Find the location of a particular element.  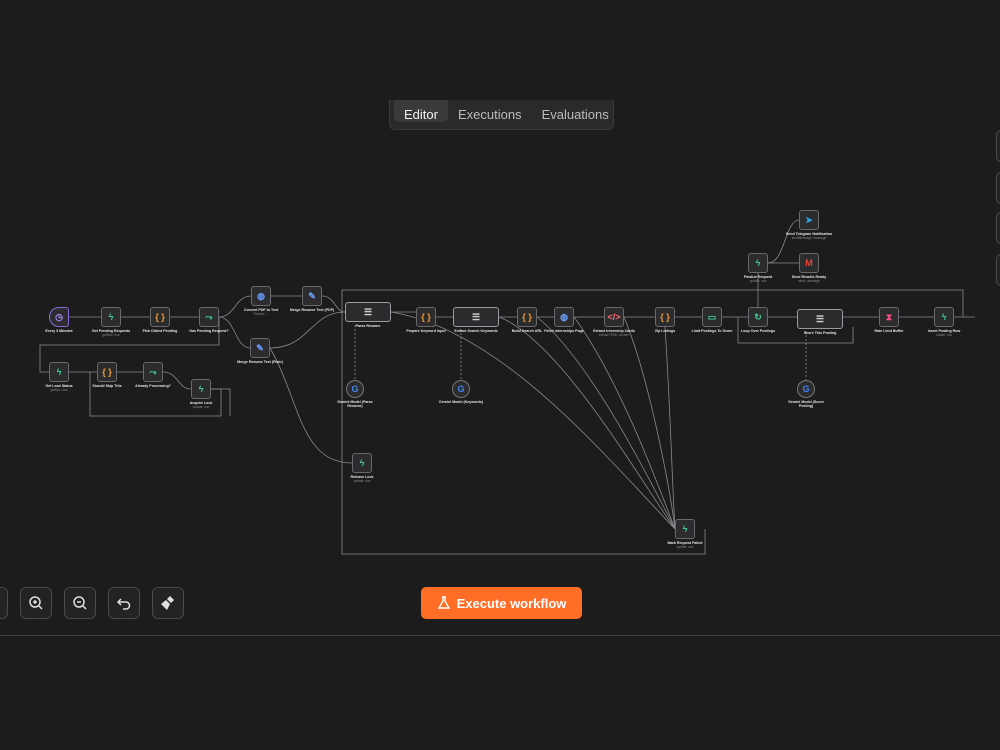

clean-up-button is located at coordinates (168, 603).